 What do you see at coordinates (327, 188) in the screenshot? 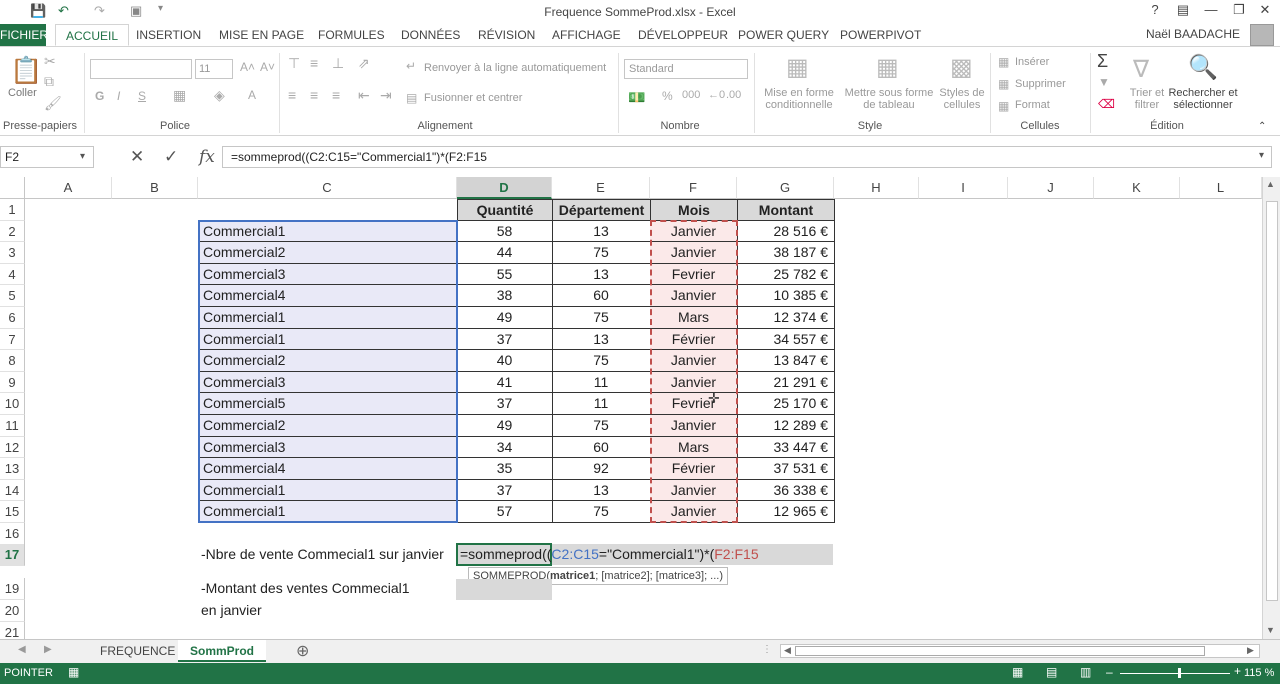
I see `column-header-c: C` at bounding box center [327, 188].